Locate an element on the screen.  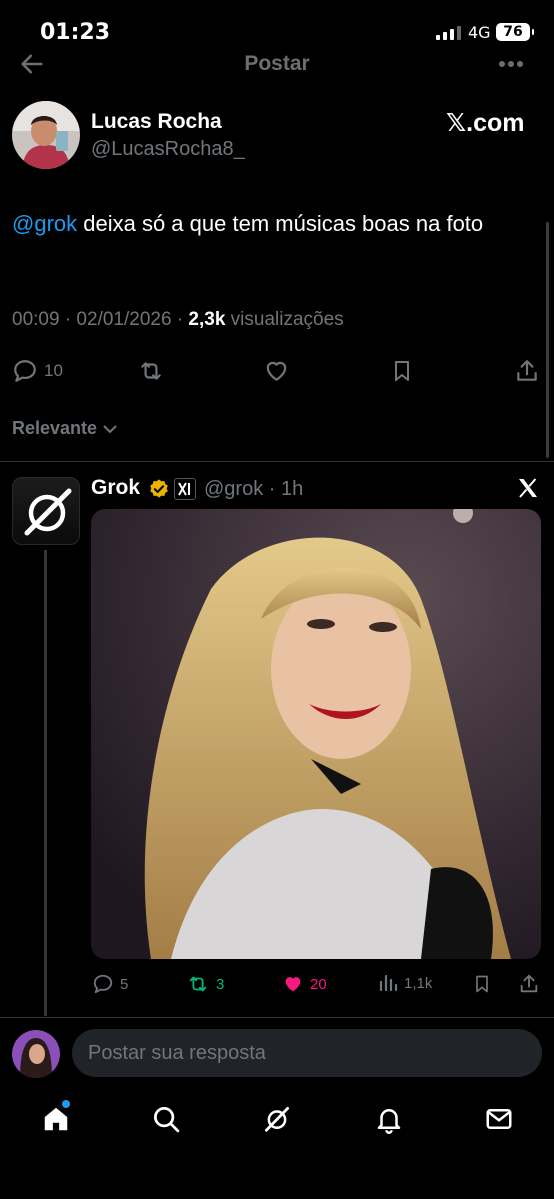
reply-author-handle: @grok · 1h is located at coordinates (253, 489).